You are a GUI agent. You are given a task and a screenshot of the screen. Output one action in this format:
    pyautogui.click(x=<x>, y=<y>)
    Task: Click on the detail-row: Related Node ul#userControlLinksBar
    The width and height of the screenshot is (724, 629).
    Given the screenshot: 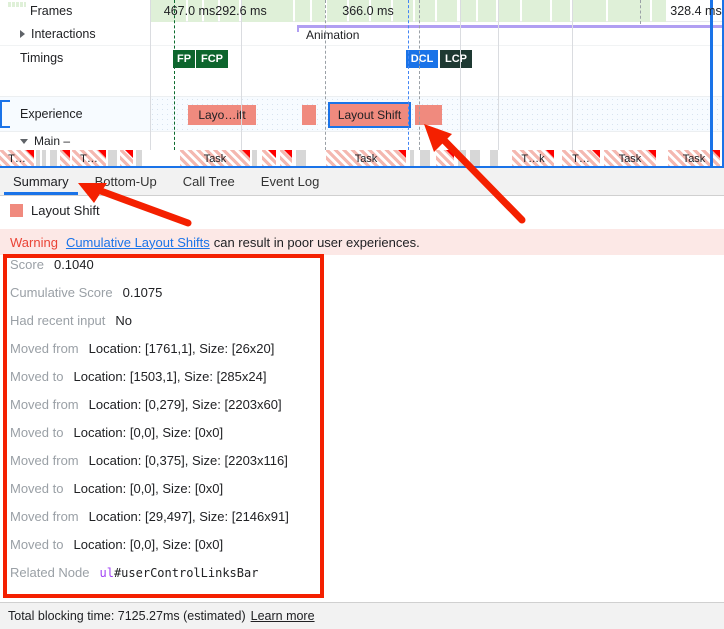 What is the action you would take?
    pyautogui.click(x=170, y=579)
    